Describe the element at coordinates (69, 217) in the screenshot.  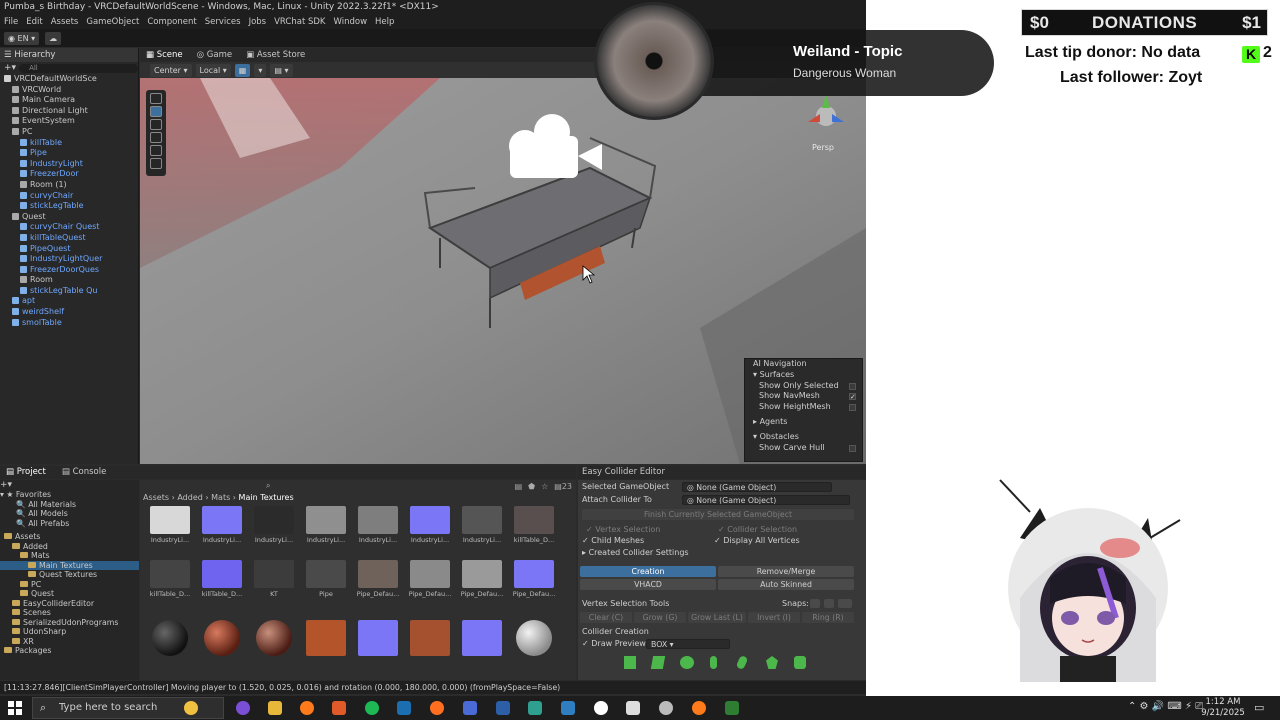
I see `hierarchy-item: Quest` at that location.